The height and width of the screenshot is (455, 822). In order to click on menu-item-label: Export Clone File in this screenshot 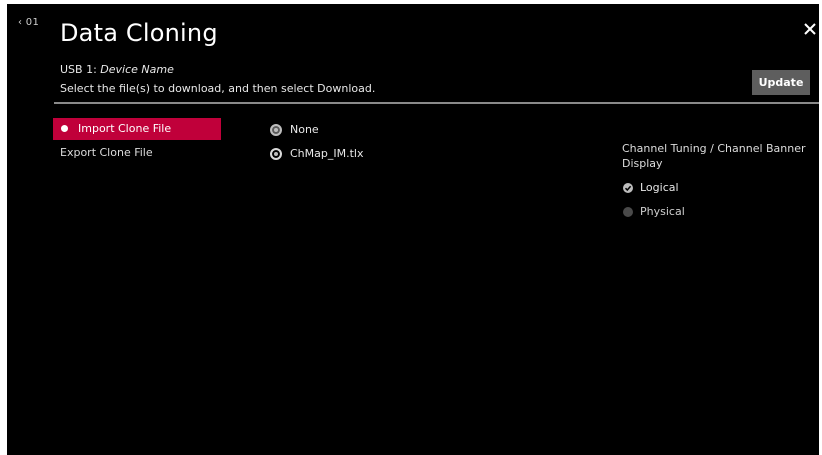, I will do `click(106, 152)`.